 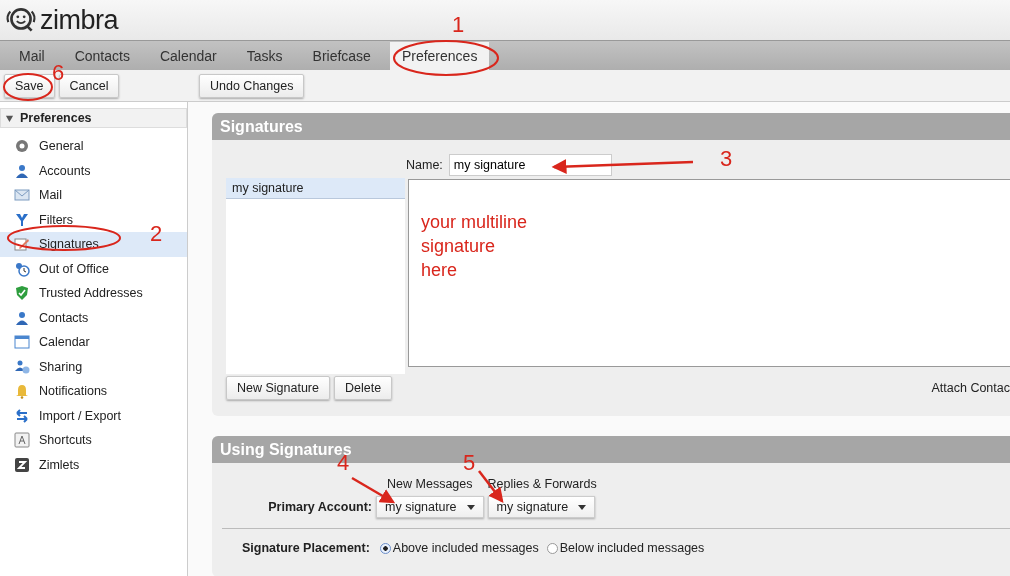 I want to click on annotation-number: 5, so click(x=469, y=462).